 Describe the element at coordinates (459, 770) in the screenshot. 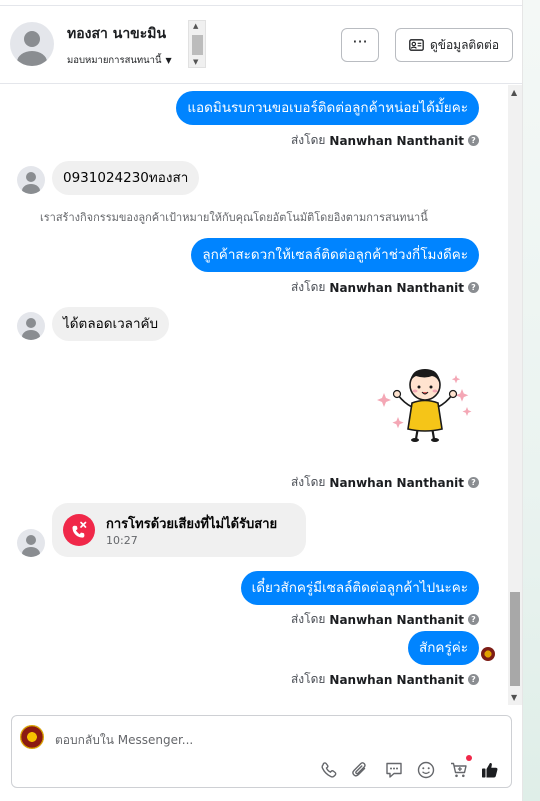

I see `cart-icon` at that location.